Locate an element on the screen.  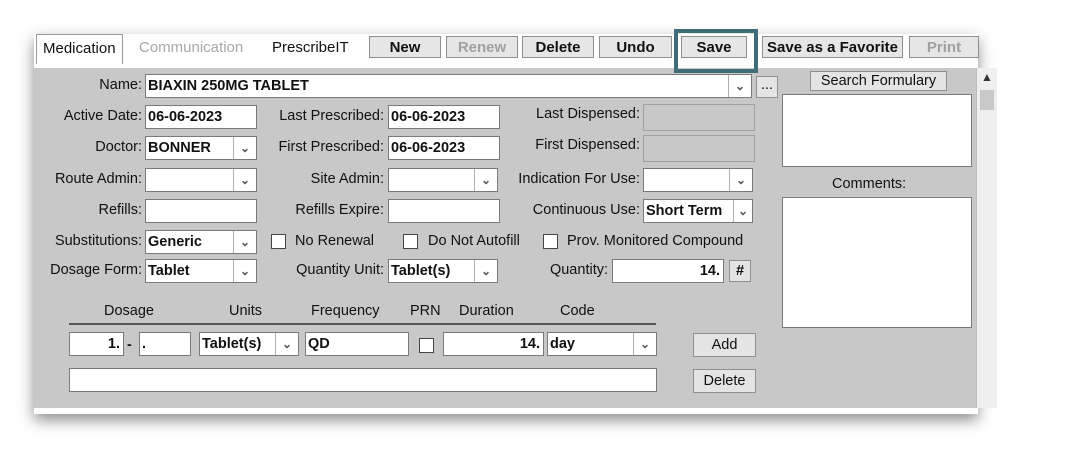
last-dispensed-field is located at coordinates (699, 117).